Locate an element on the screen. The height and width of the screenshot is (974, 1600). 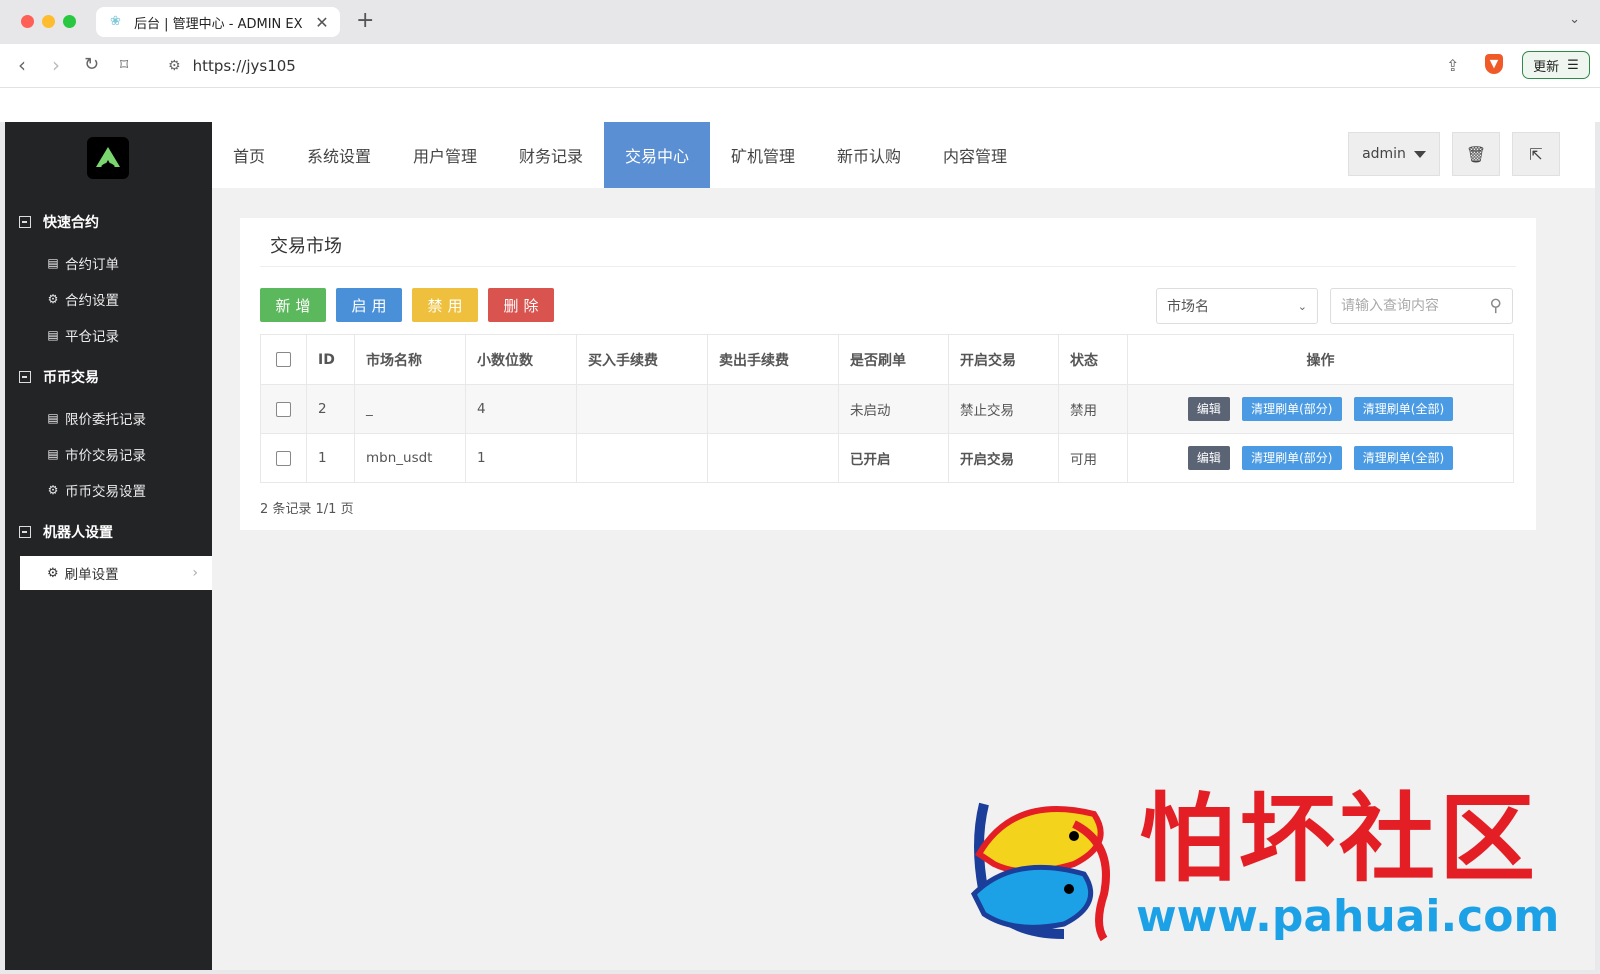
col-id: ID is located at coordinates (330, 359).